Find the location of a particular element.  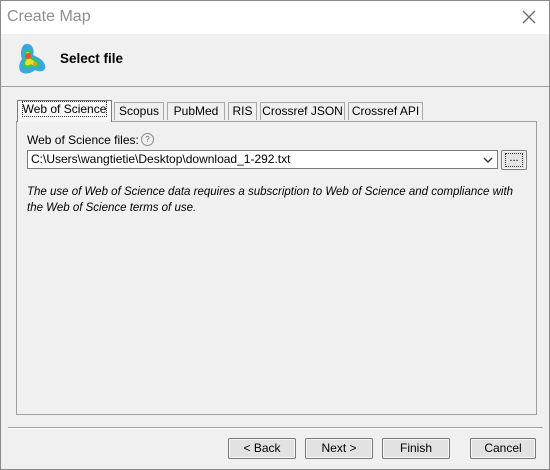

next-button: Next > is located at coordinates (339, 448).